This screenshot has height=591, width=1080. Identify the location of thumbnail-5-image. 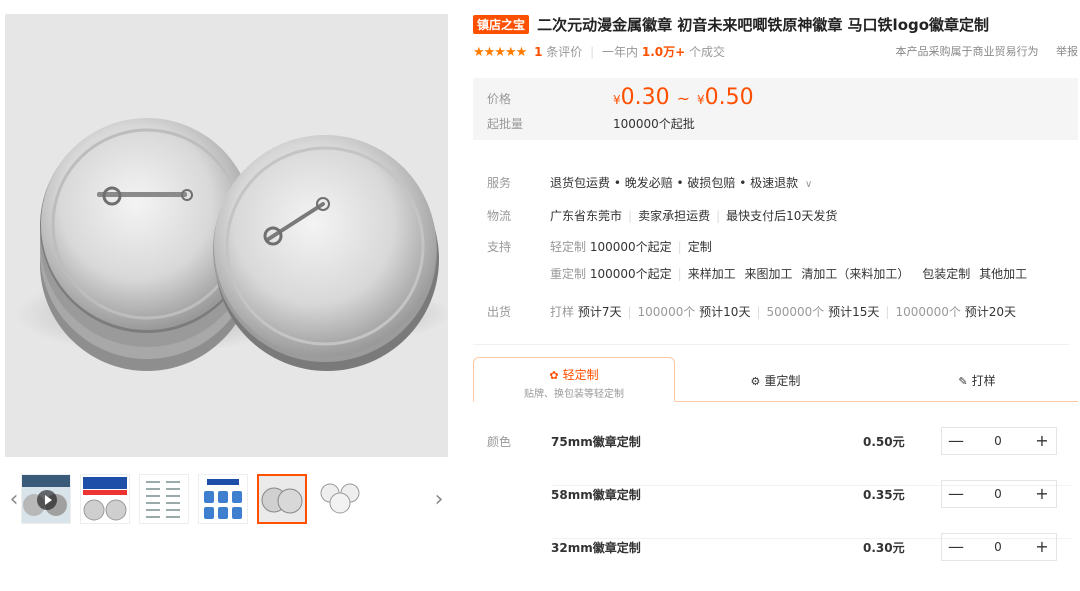
(282, 499).